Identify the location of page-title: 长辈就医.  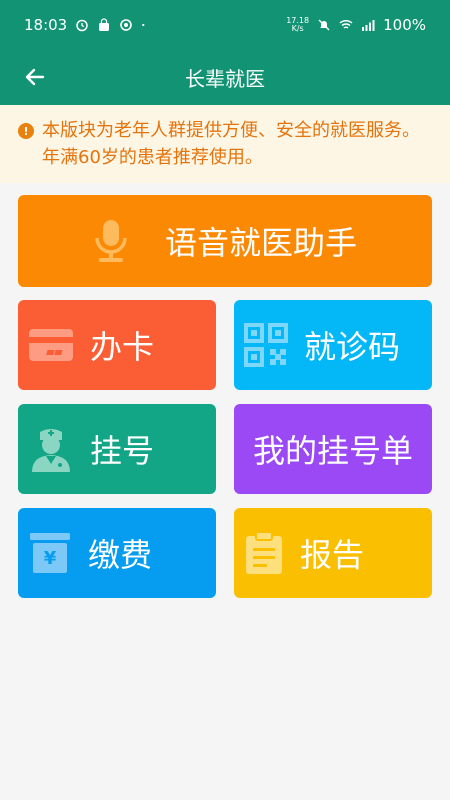
(225, 79).